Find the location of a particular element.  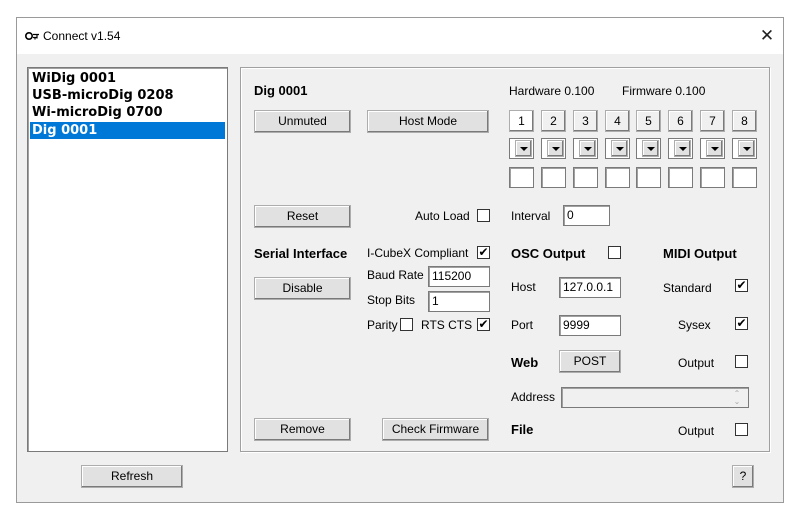

parity-checkbox is located at coordinates (406, 324).